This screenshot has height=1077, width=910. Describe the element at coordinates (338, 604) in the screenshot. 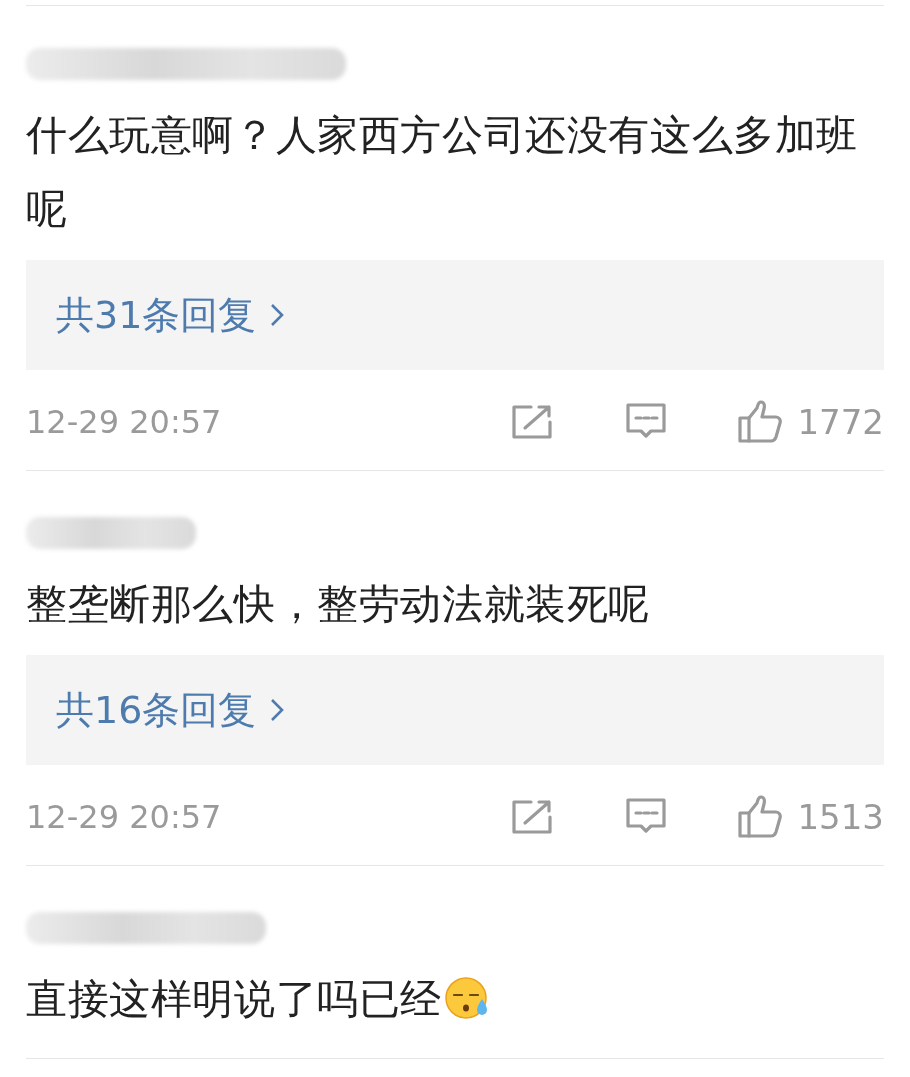

I see `comment-text: 整垄断那么快，整劳动法就装死呢` at that location.